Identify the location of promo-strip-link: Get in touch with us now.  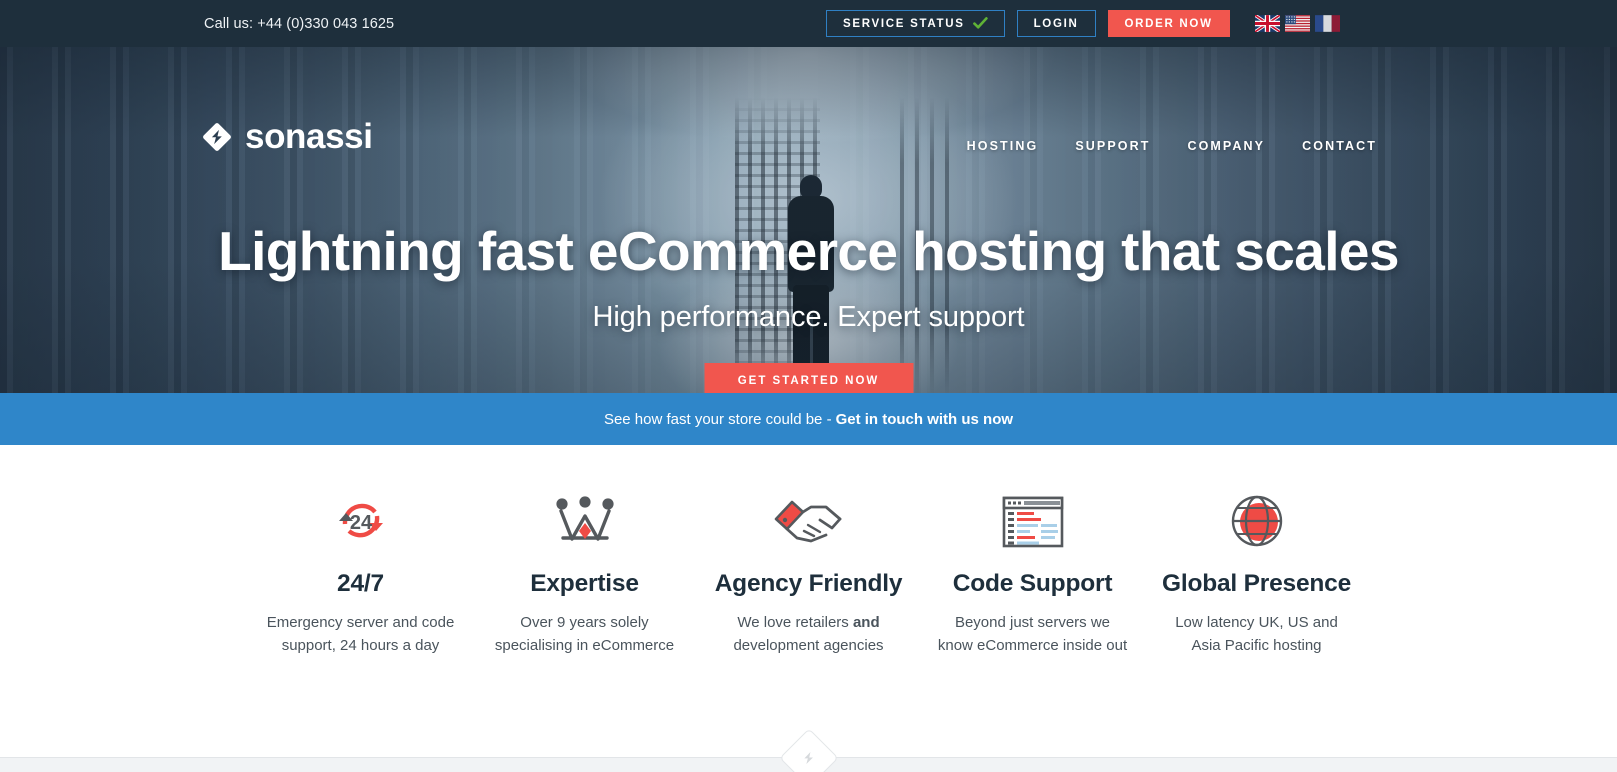
(925, 419).